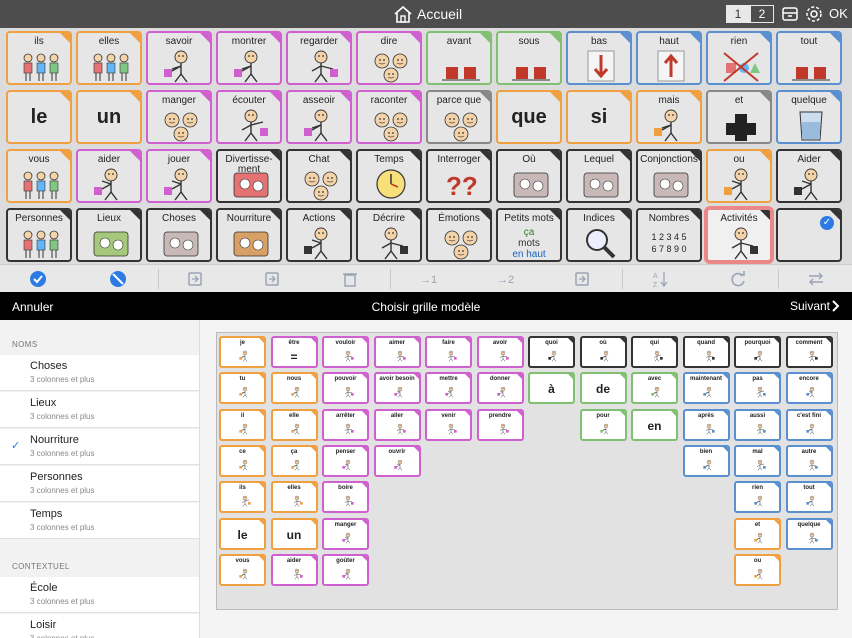 This screenshot has width=852, height=638. I want to click on page-tab-1: 1, so click(738, 14).